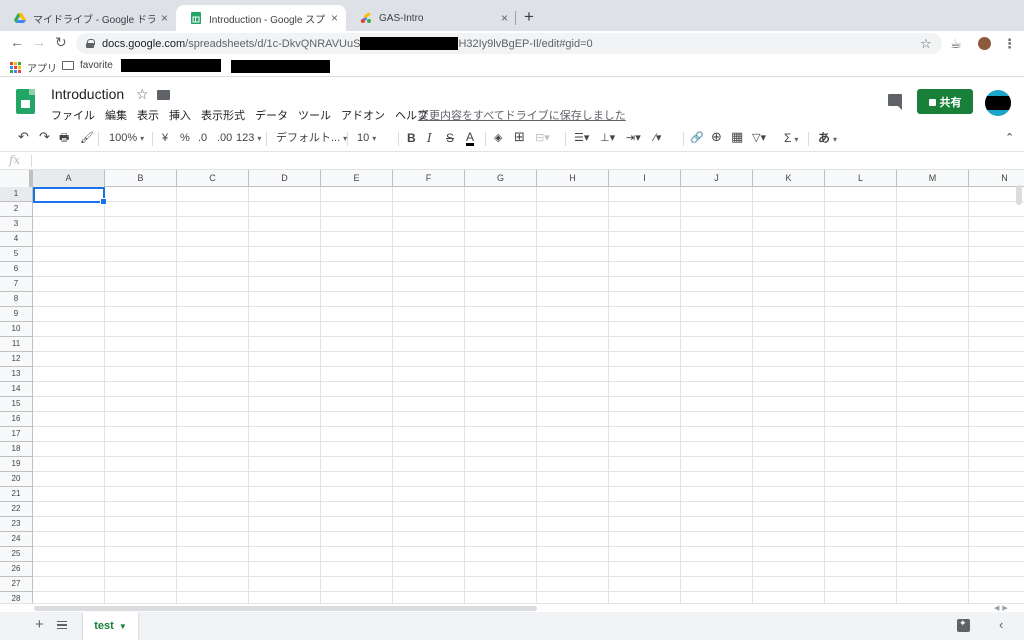 Image resolution: width=1024 pixels, height=640 pixels. Describe the element at coordinates (16, 254) in the screenshot. I see `row-header: 5` at that location.